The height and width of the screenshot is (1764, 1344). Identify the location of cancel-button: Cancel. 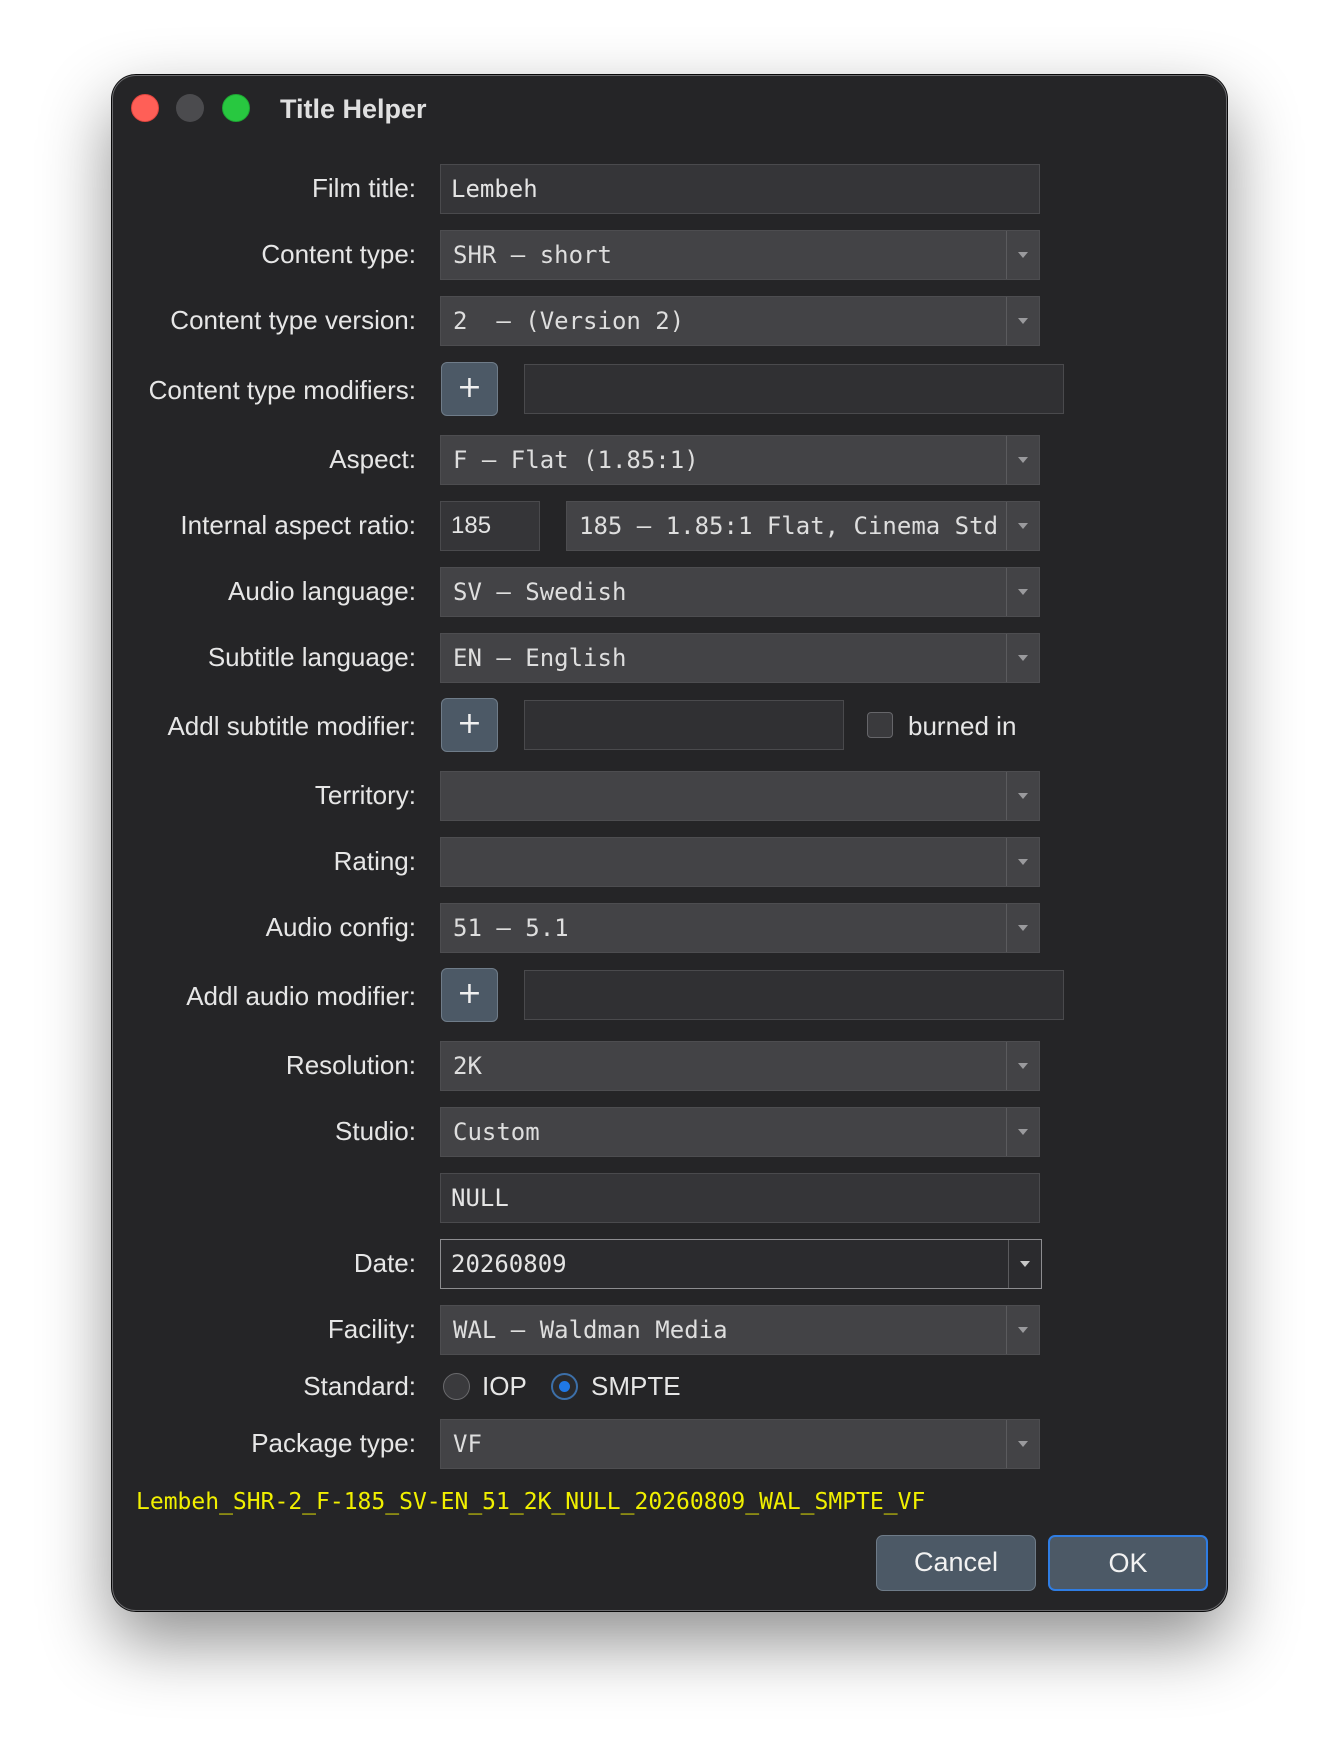
(956, 1563).